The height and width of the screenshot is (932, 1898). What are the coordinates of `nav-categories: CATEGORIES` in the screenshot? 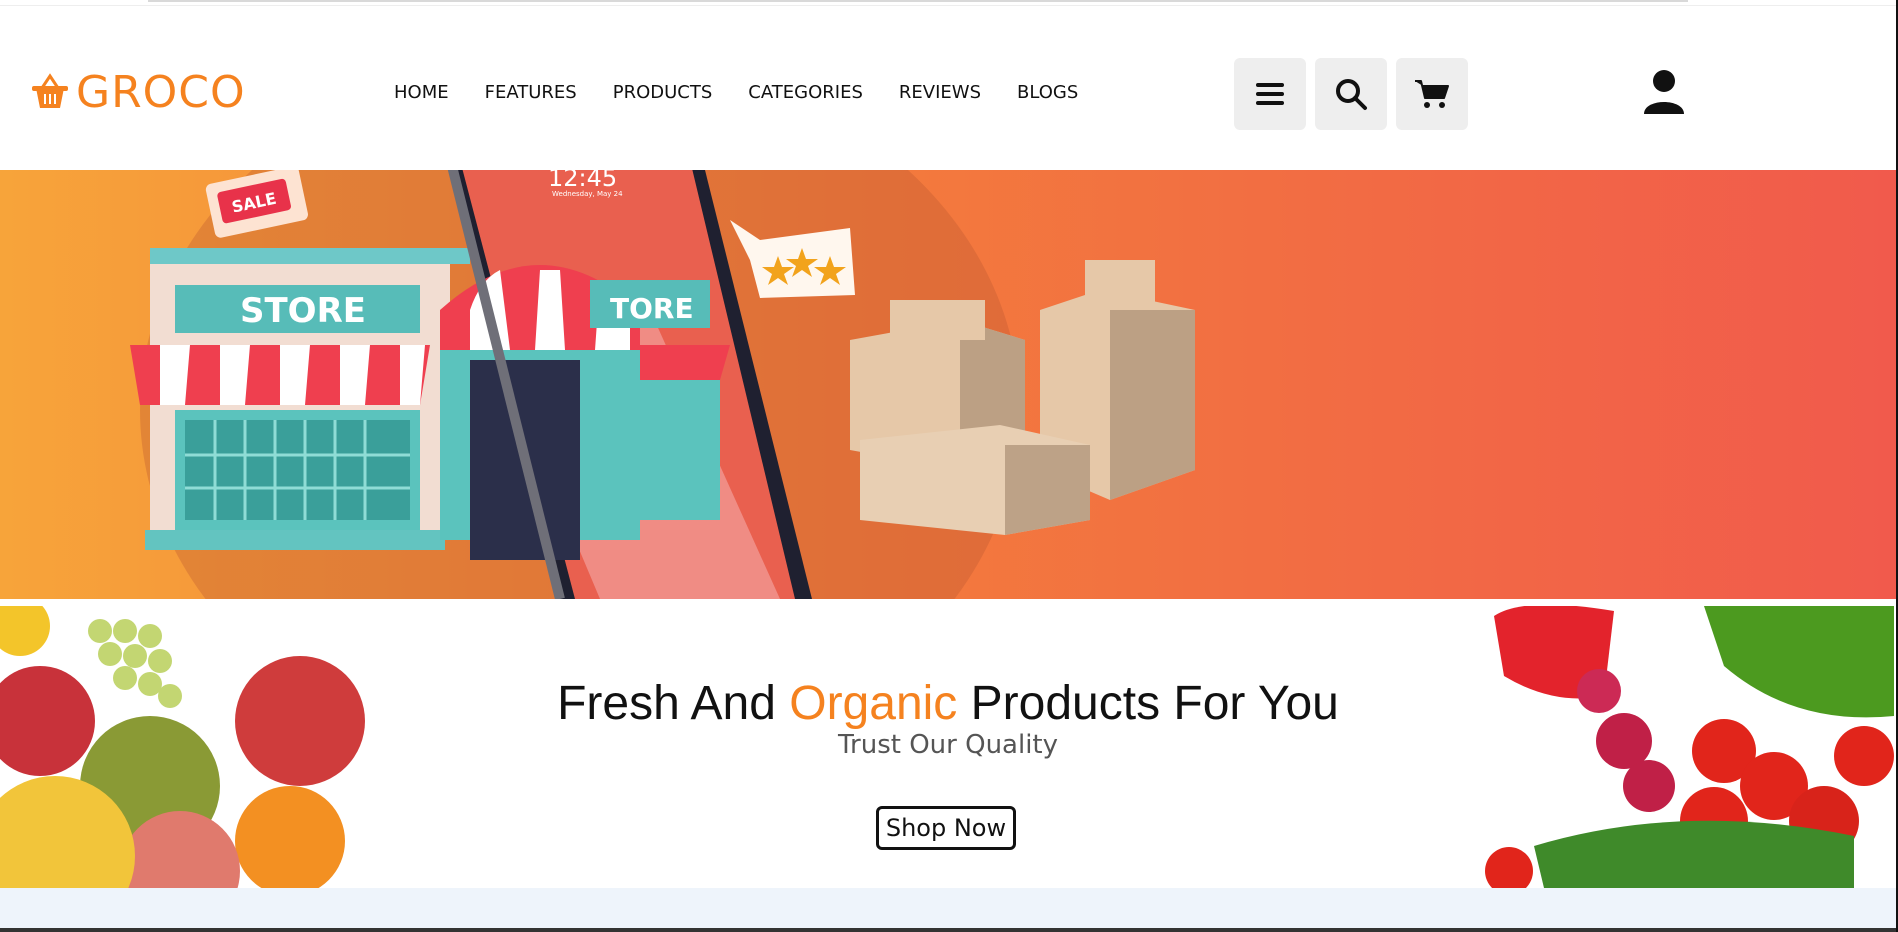 It's located at (805, 92).